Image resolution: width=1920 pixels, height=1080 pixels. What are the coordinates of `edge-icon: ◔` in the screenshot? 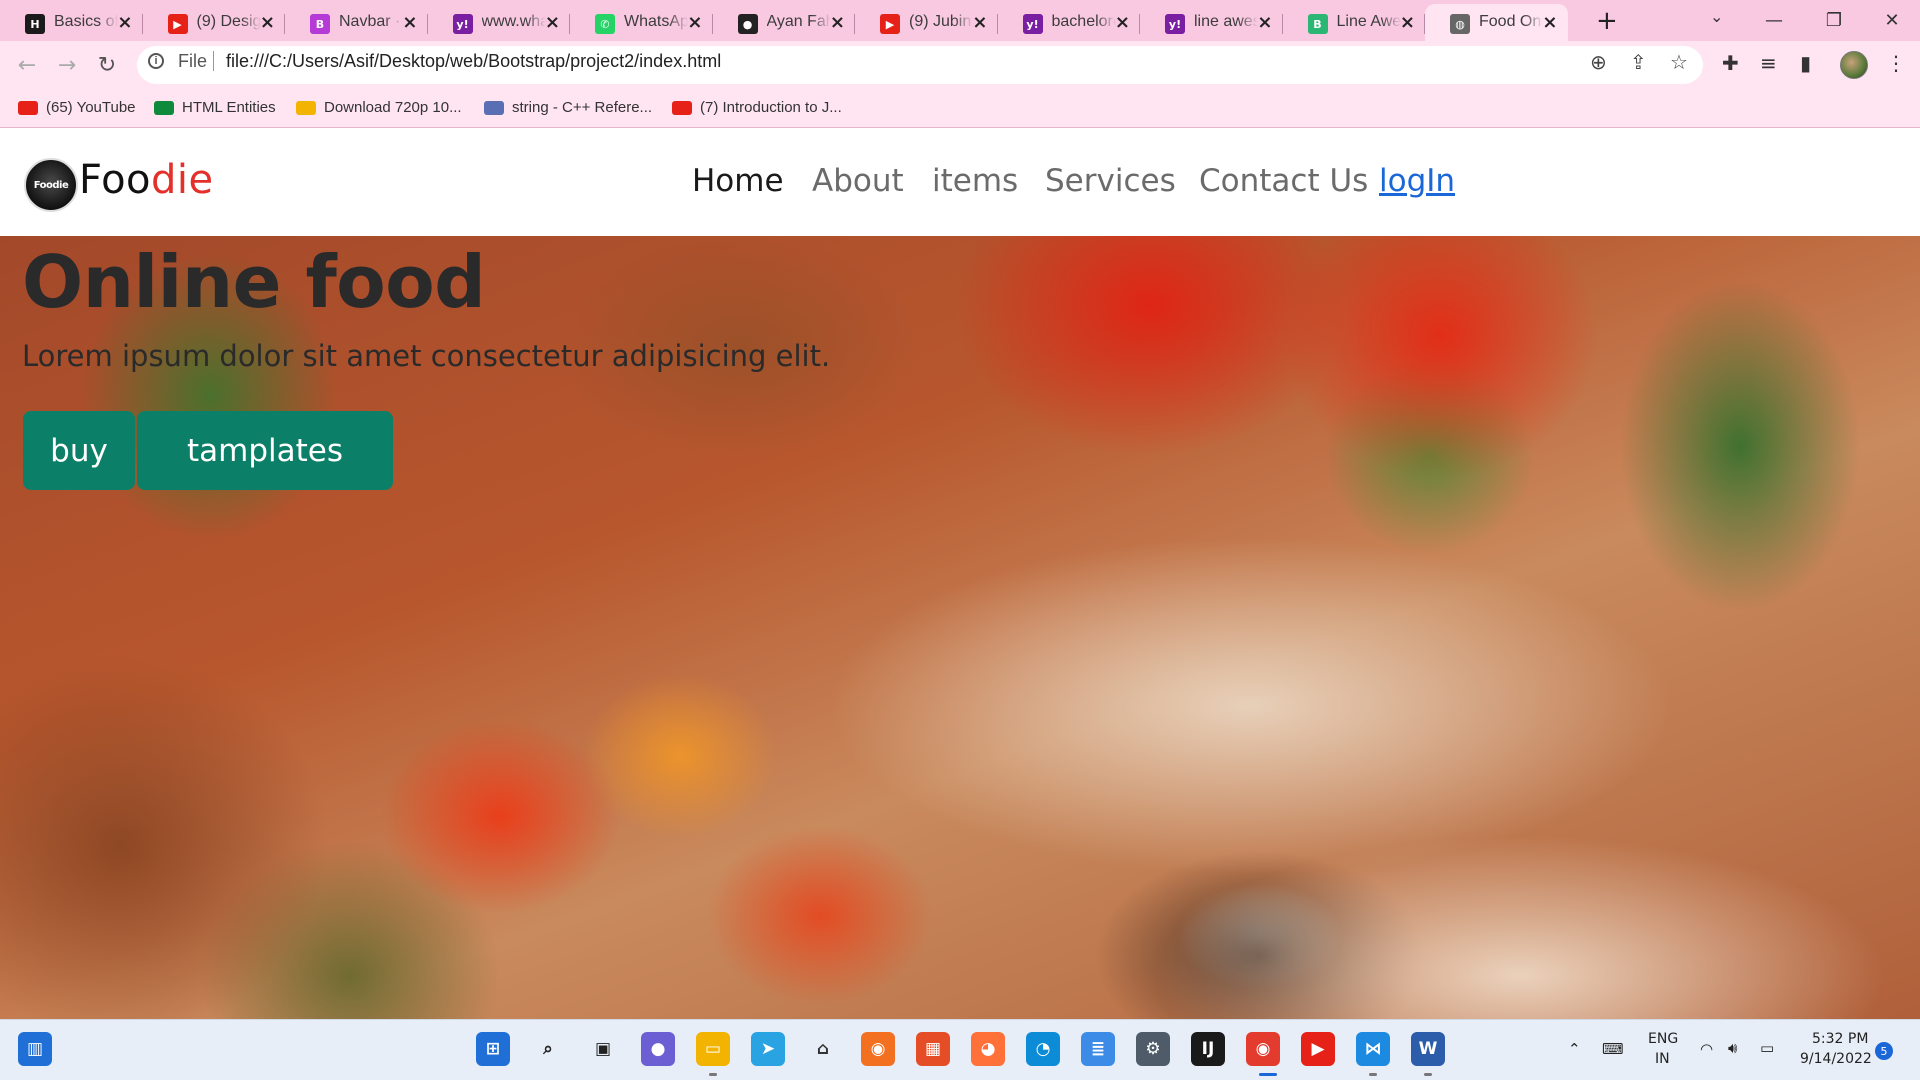 It's located at (1043, 1049).